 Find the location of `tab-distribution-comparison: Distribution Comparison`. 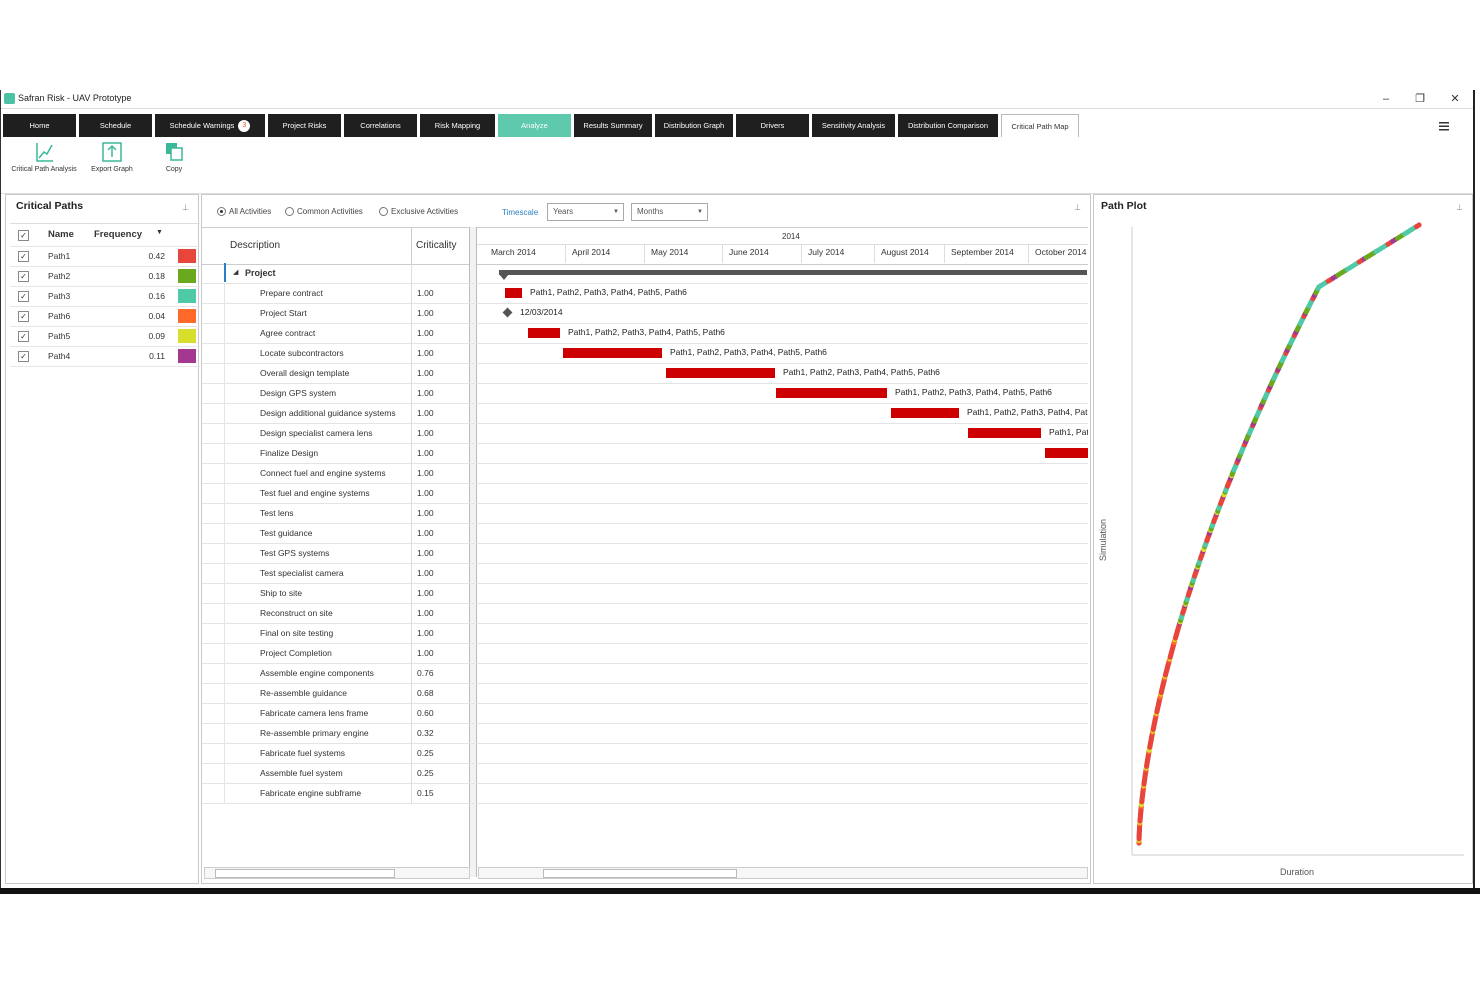

tab-distribution-comparison: Distribution Comparison is located at coordinates (948, 125).